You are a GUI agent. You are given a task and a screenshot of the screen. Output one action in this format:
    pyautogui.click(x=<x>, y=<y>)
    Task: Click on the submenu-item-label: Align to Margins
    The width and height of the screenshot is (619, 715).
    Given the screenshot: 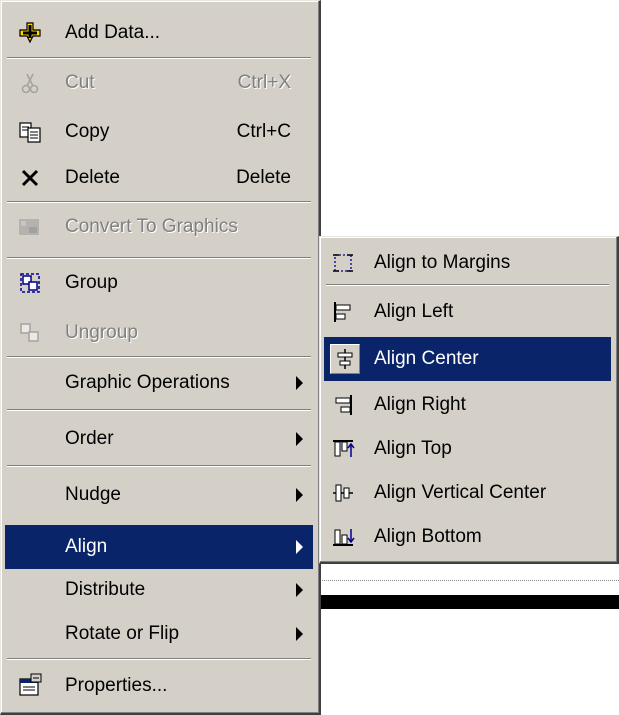 What is the action you would take?
    pyautogui.click(x=442, y=262)
    